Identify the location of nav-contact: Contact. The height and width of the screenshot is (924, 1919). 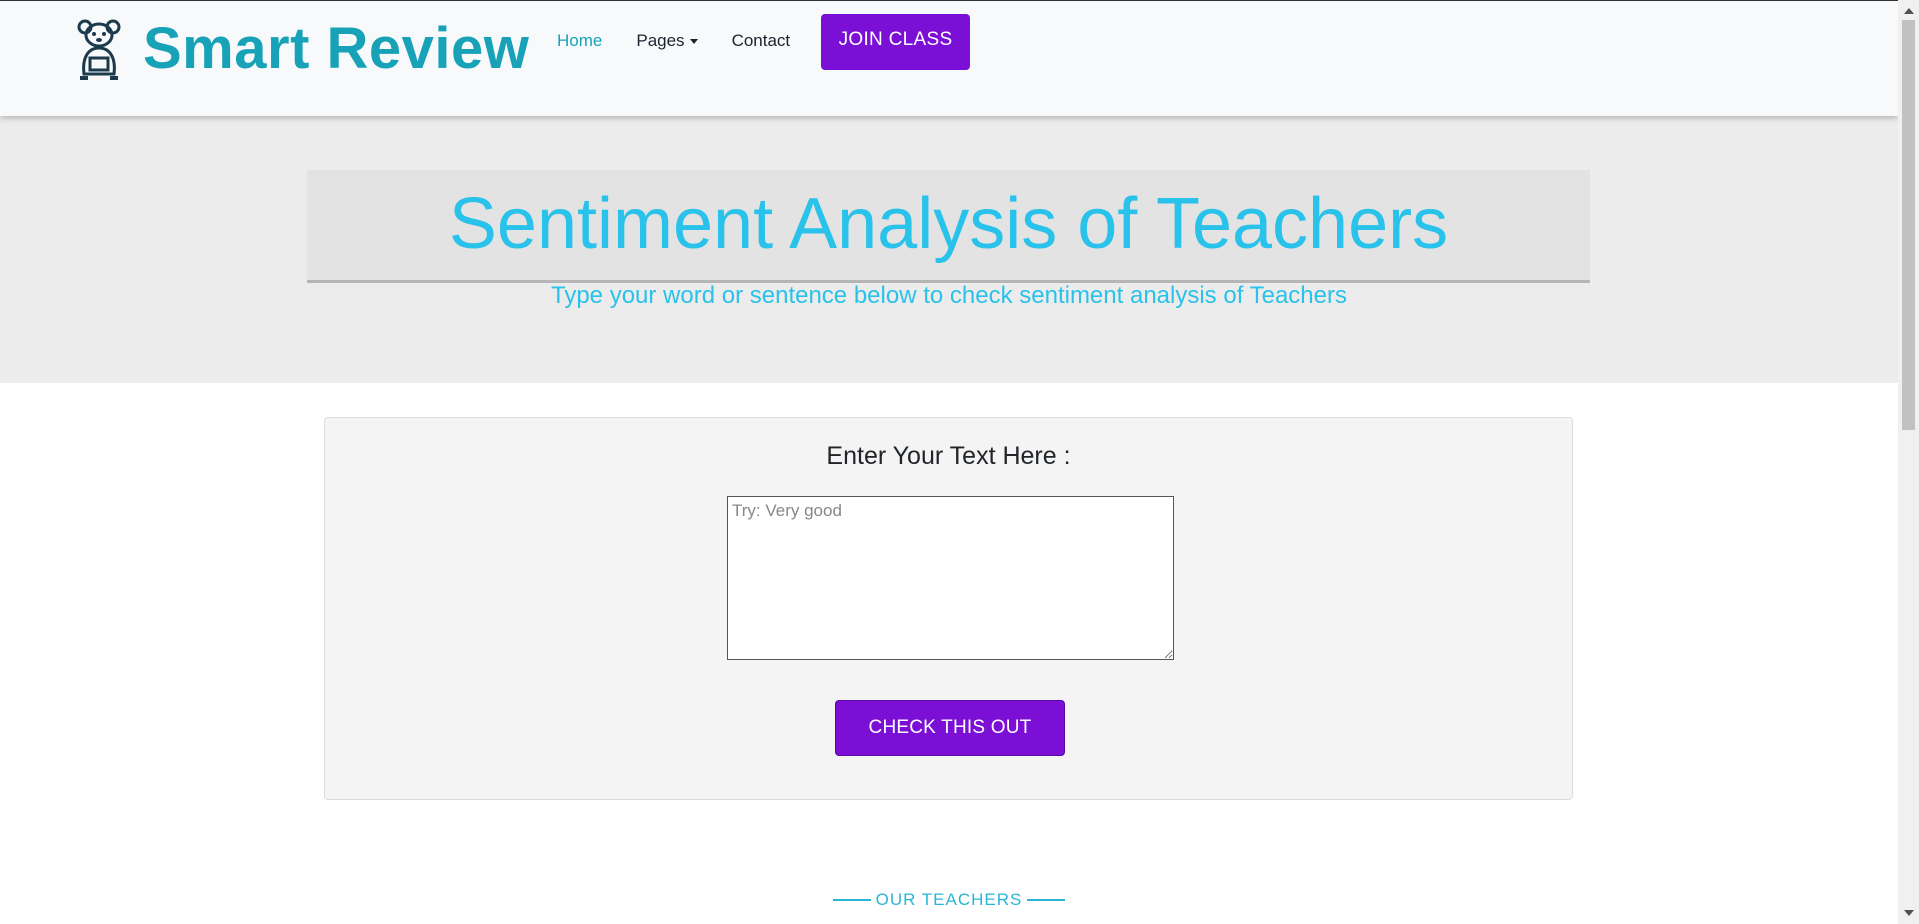
(761, 41).